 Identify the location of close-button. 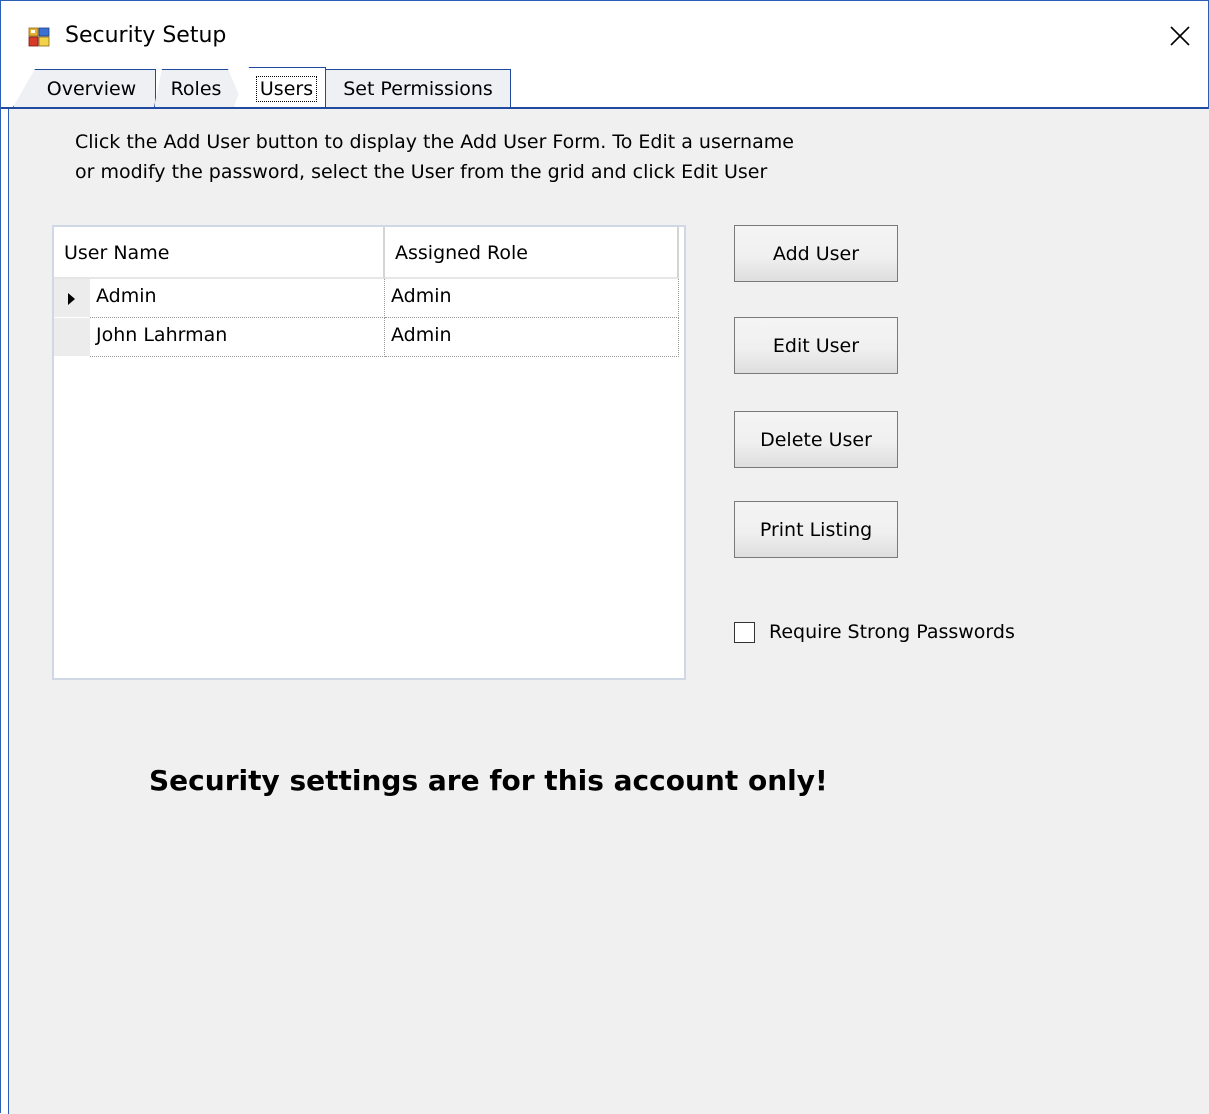
(1180, 36).